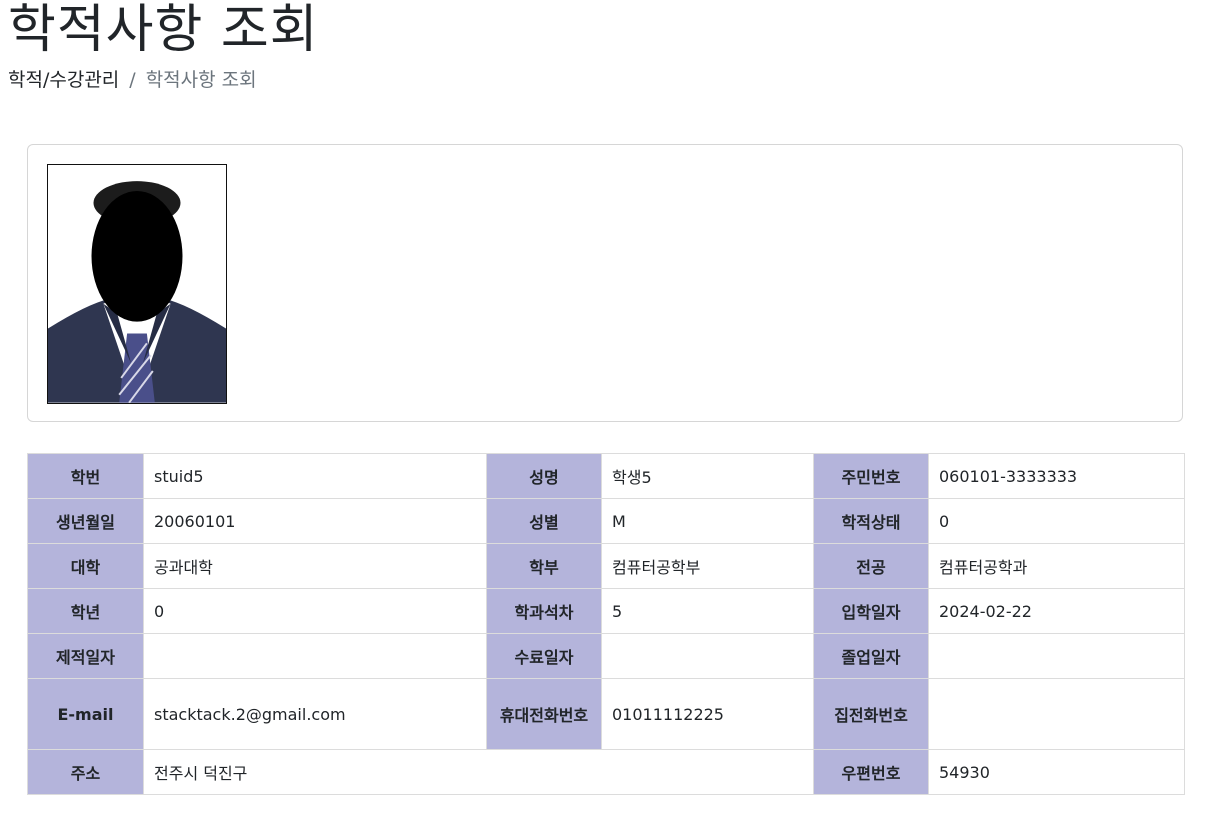 This screenshot has height=815, width=1212. What do you see at coordinates (478, 772) in the screenshot?
I see `address-value: 전주시 덕진구` at bounding box center [478, 772].